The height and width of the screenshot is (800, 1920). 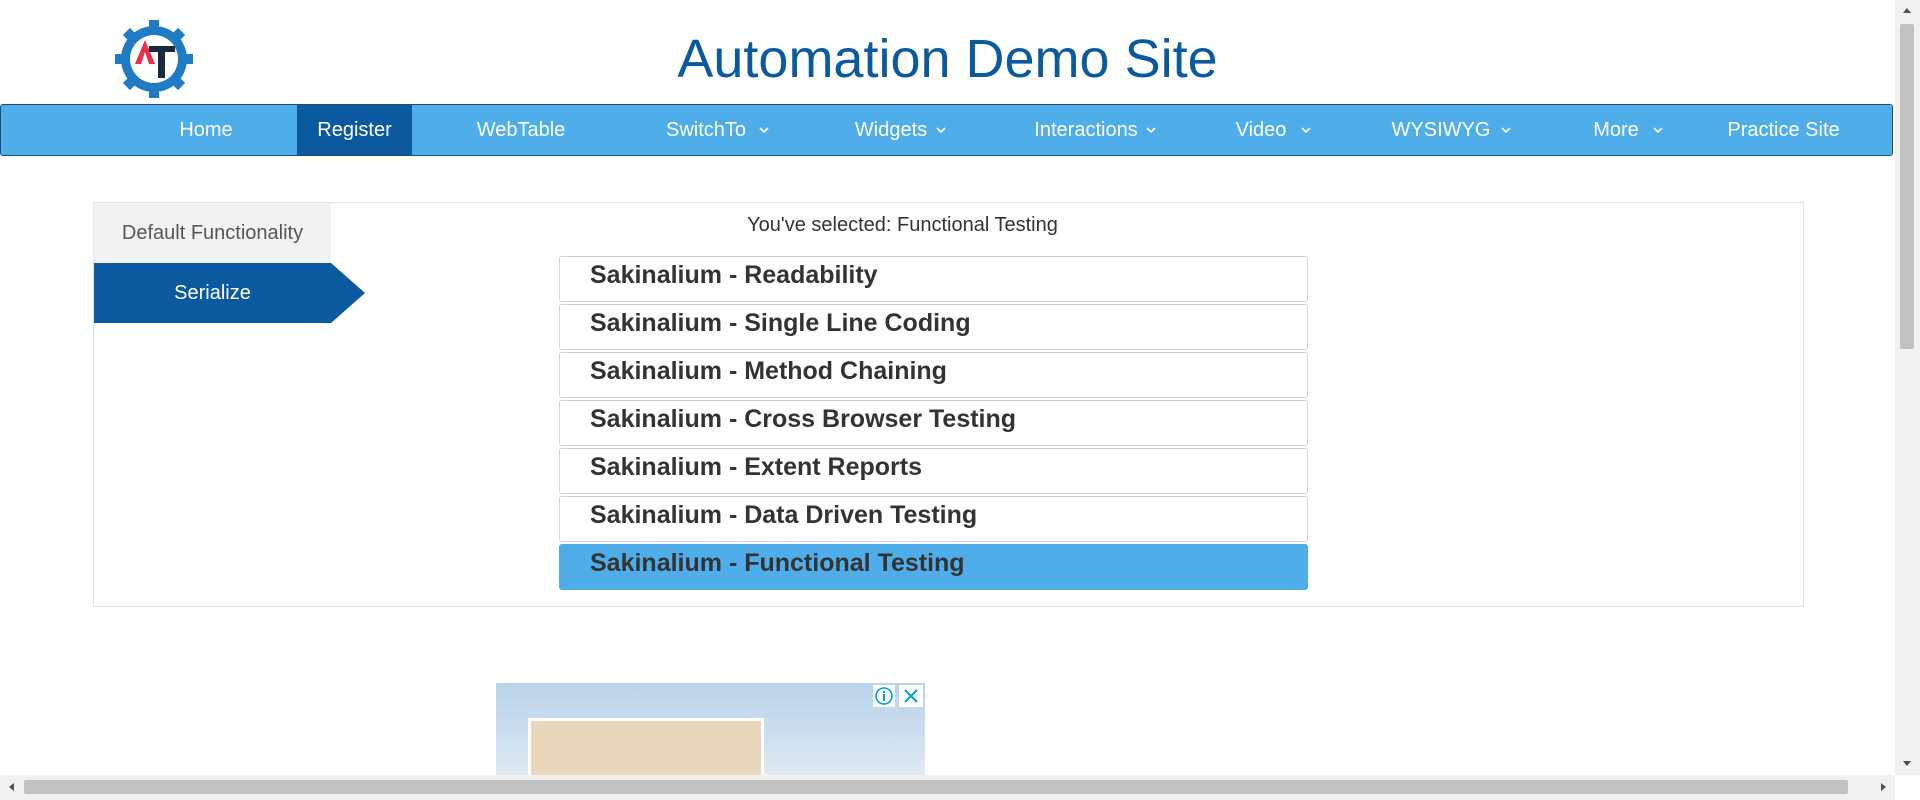 I want to click on horizontal-scroll-thumb, so click(x=936, y=787).